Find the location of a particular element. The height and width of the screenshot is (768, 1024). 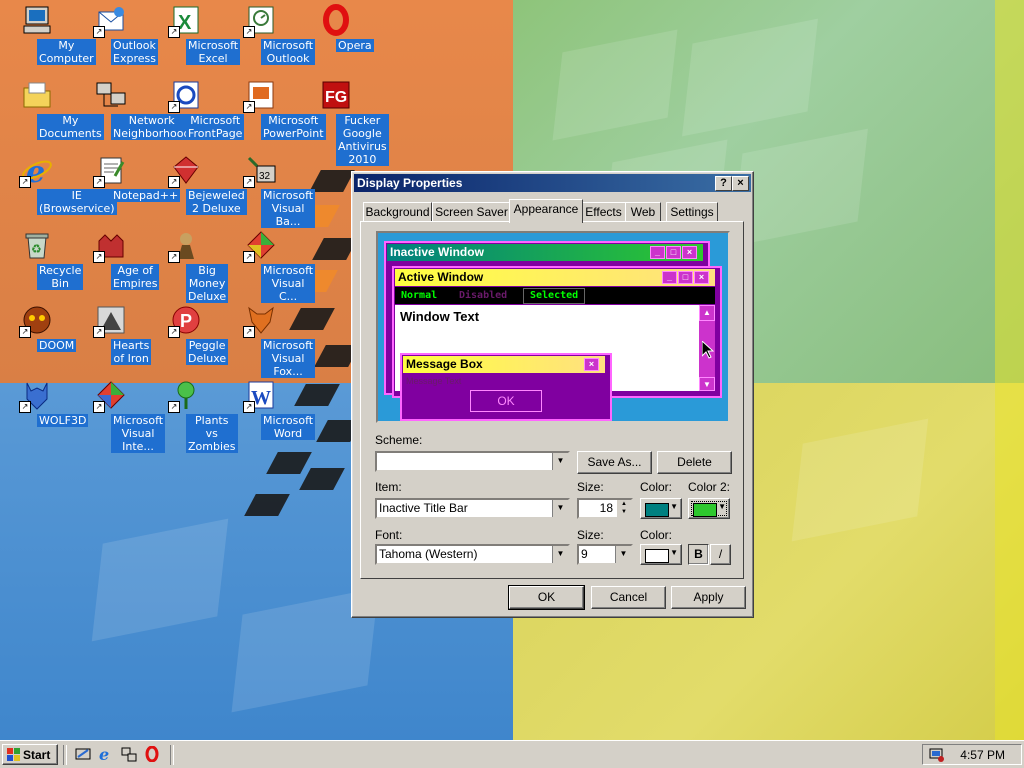

start-button: Start is located at coordinates (30, 754).